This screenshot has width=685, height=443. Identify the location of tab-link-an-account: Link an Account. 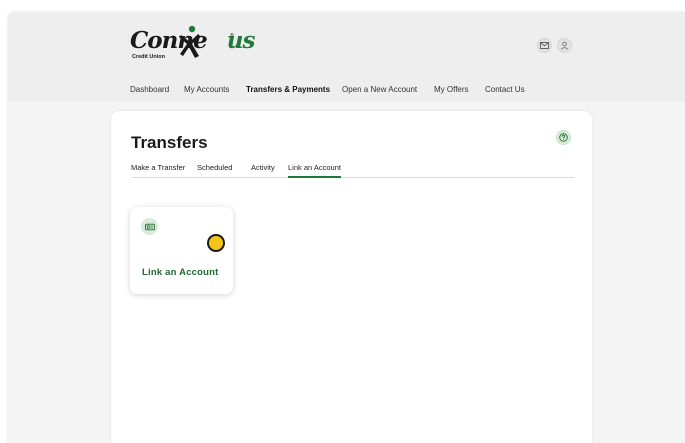
(314, 170).